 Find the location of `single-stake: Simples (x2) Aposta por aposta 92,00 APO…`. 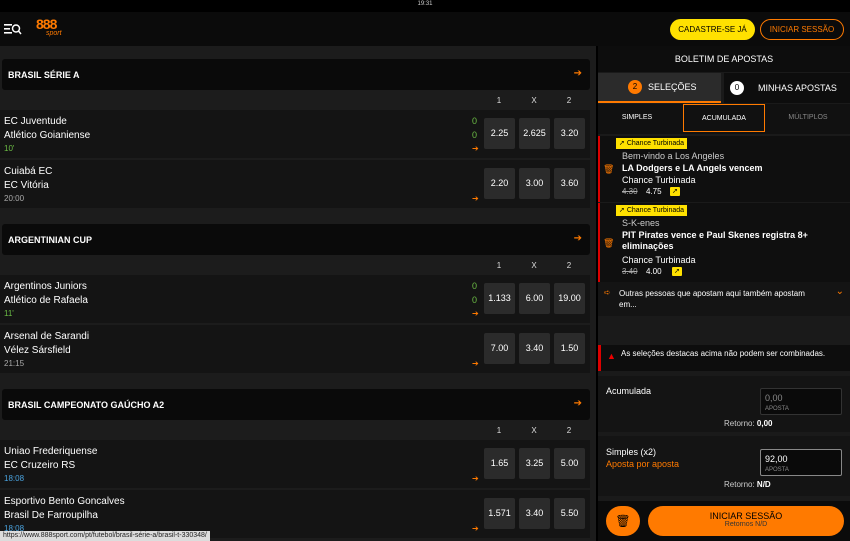

single-stake: Simples (x2) Aposta por aposta 92,00 APO… is located at coordinates (724, 466).